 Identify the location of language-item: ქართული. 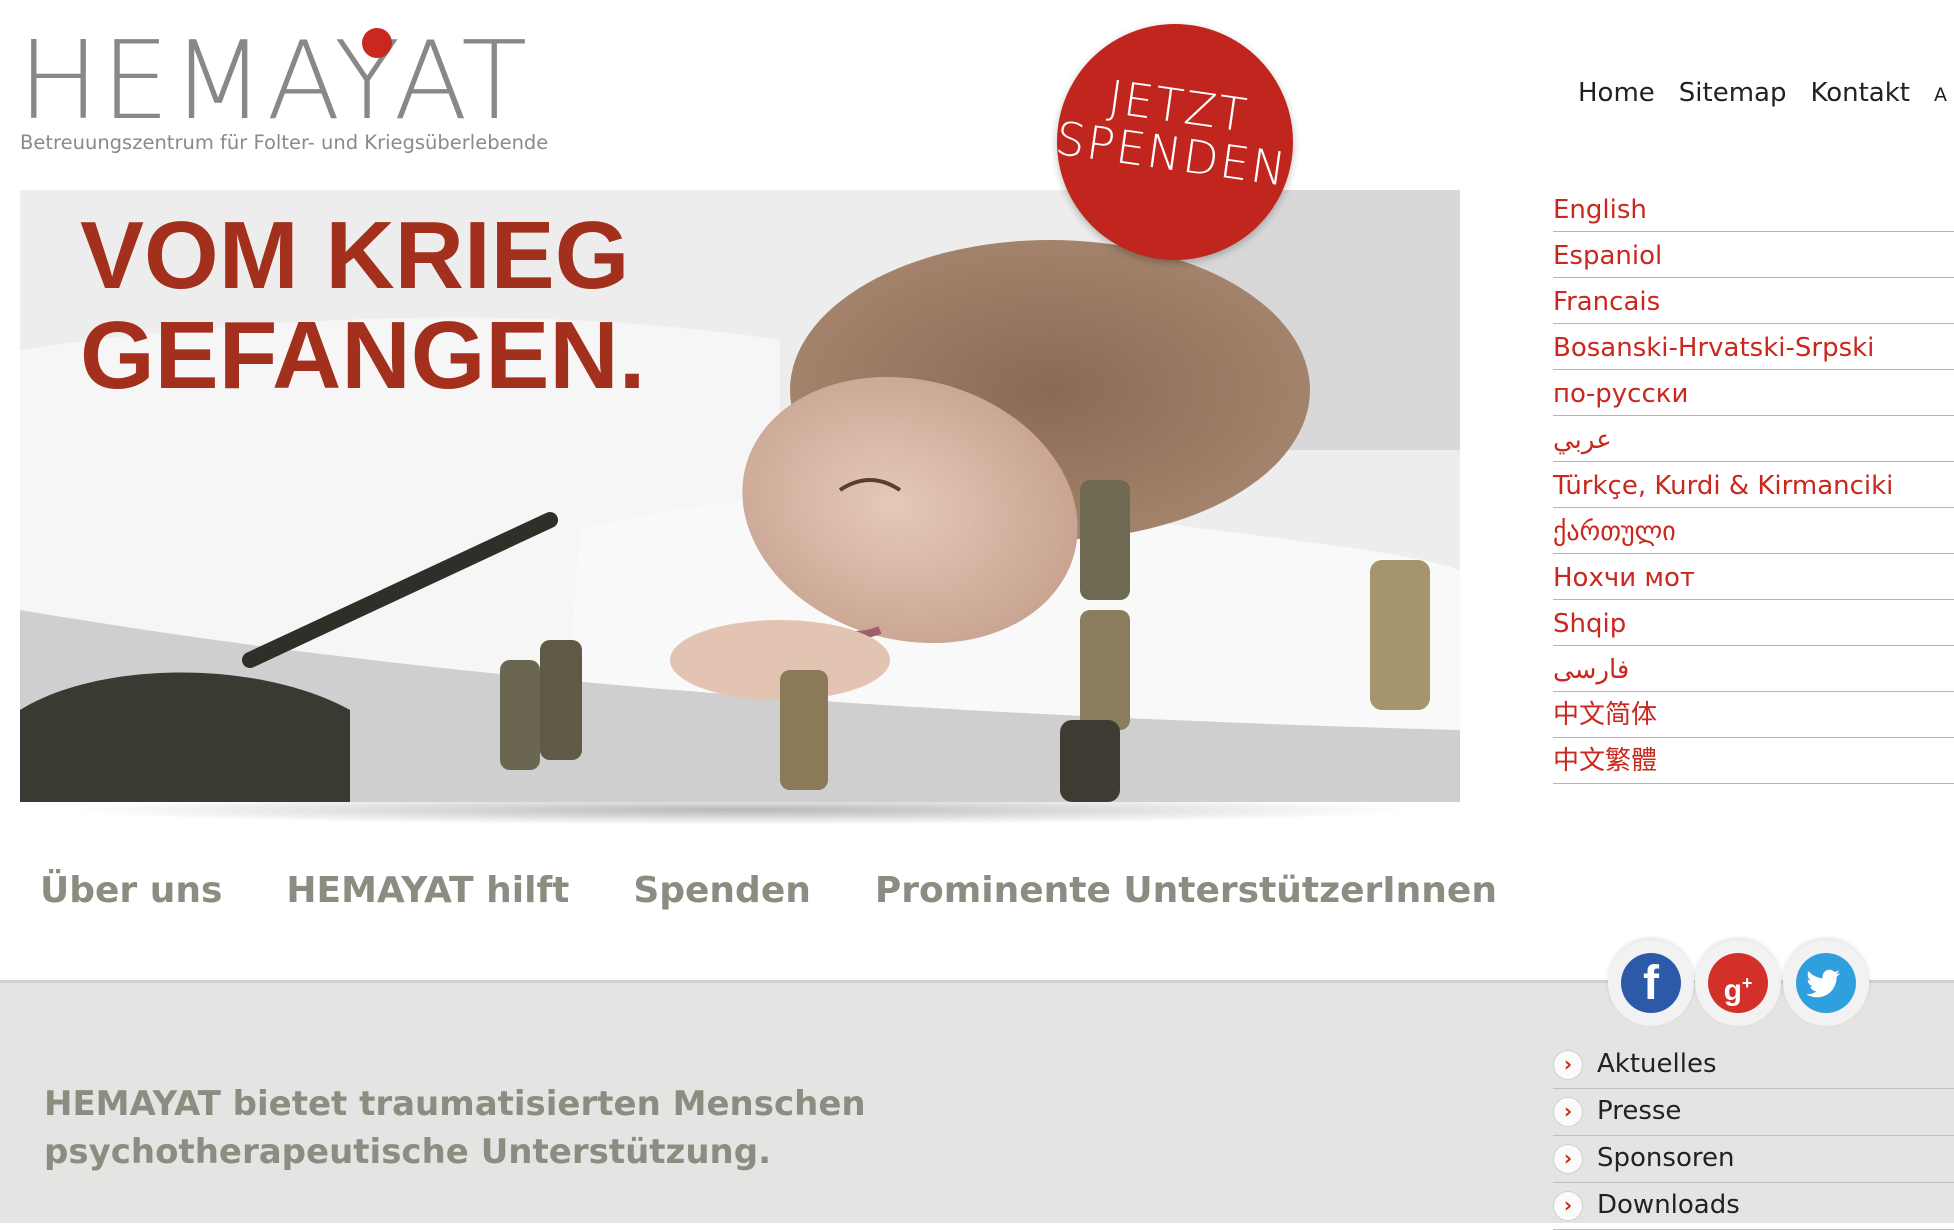
(1753, 531).